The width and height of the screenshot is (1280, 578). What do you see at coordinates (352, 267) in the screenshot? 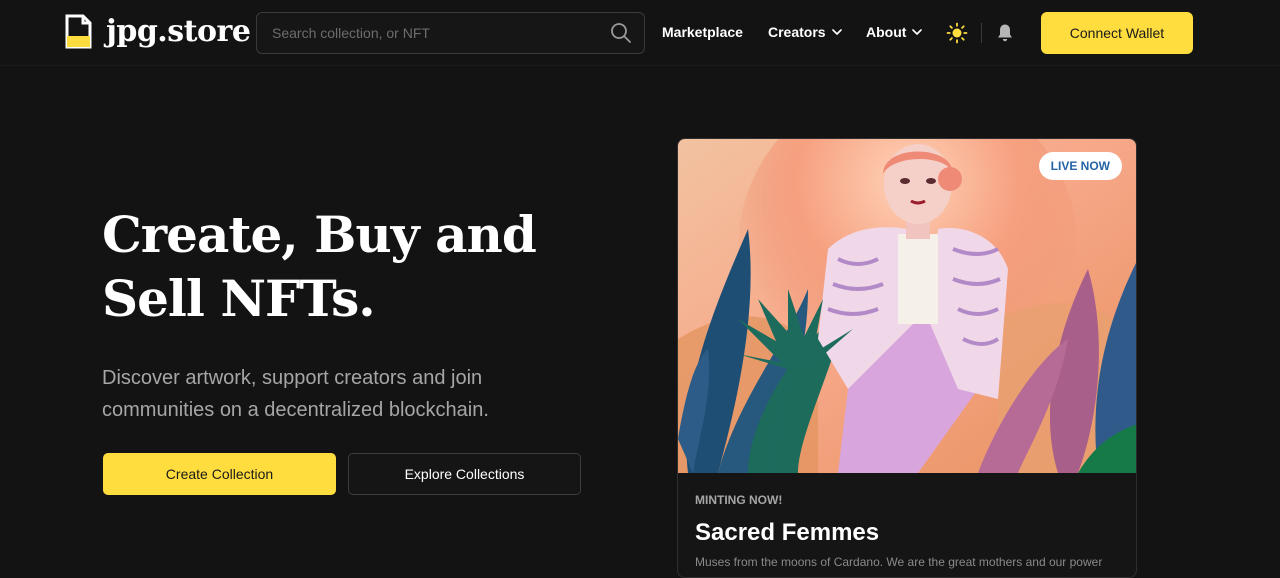
I see `hero-title: Create, Buy and Sell NFTs.` at bounding box center [352, 267].